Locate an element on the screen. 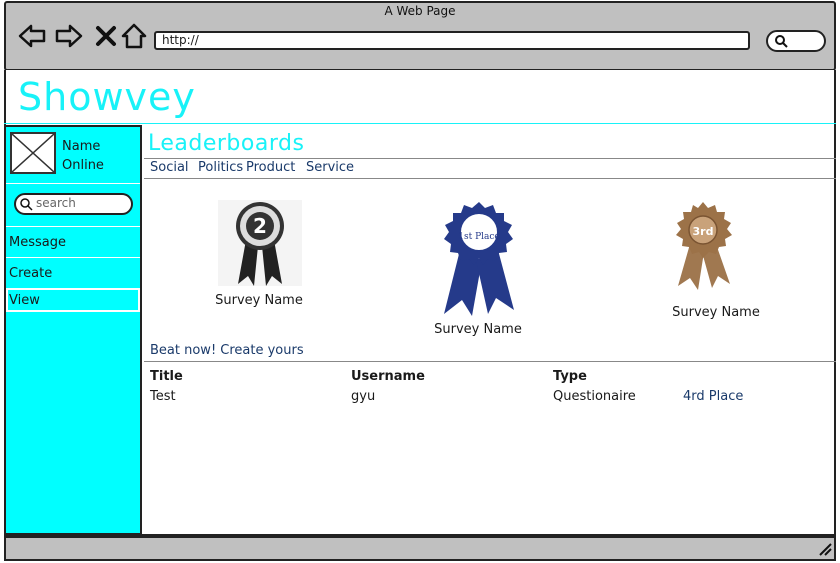 This screenshot has width=840, height=563. table-top-rule is located at coordinates (490, 361).